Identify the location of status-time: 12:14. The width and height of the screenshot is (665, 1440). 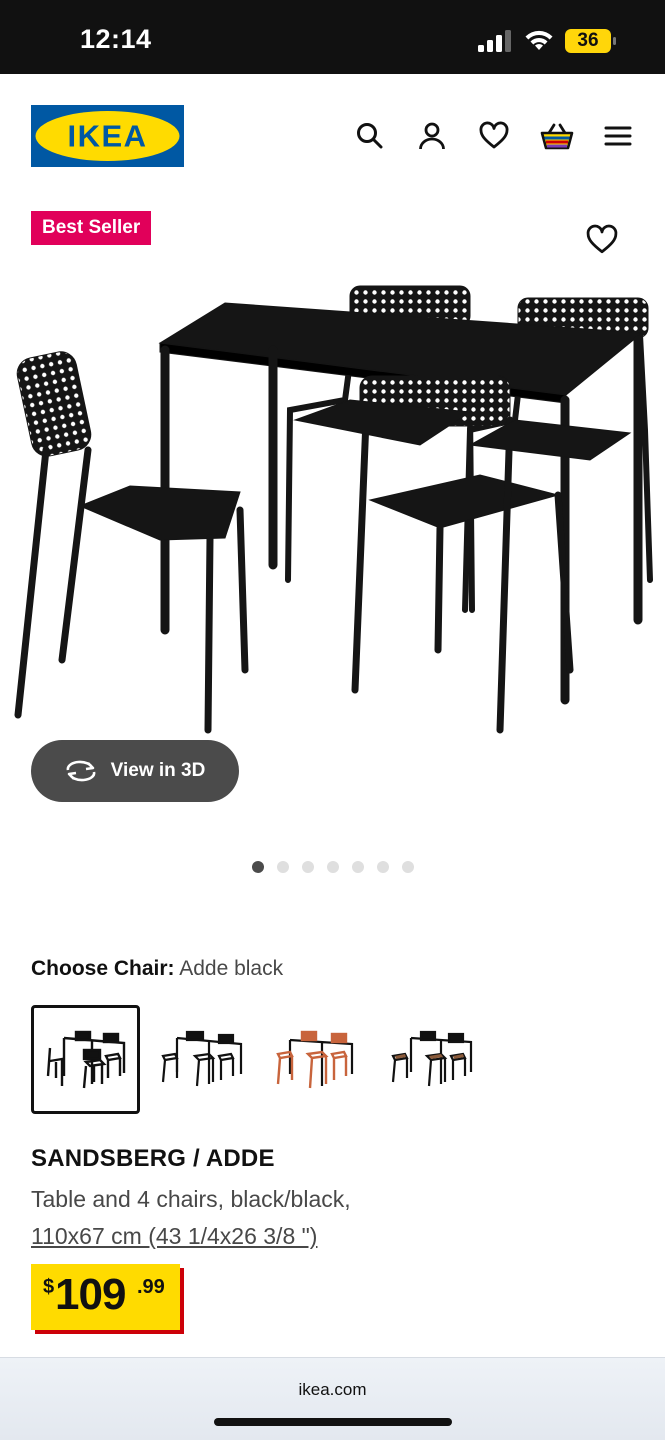
(116, 39).